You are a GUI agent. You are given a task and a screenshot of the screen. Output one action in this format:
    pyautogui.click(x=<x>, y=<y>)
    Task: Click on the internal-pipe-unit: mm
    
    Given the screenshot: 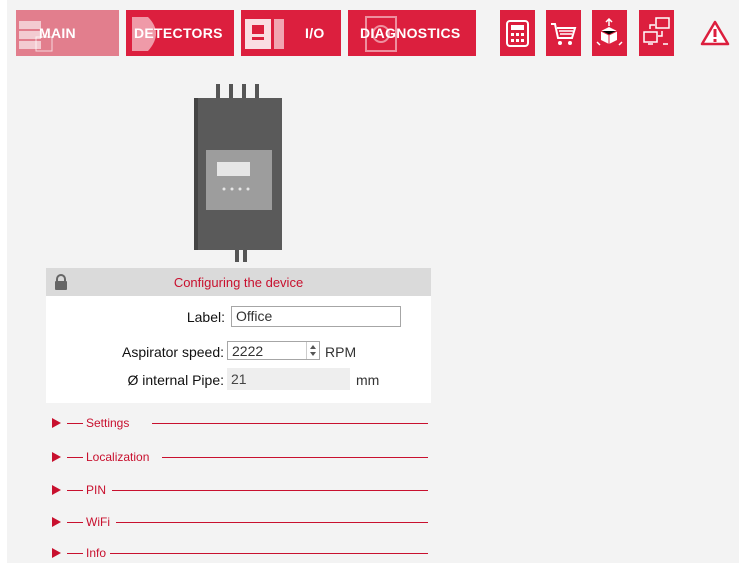 What is the action you would take?
    pyautogui.click(x=368, y=380)
    